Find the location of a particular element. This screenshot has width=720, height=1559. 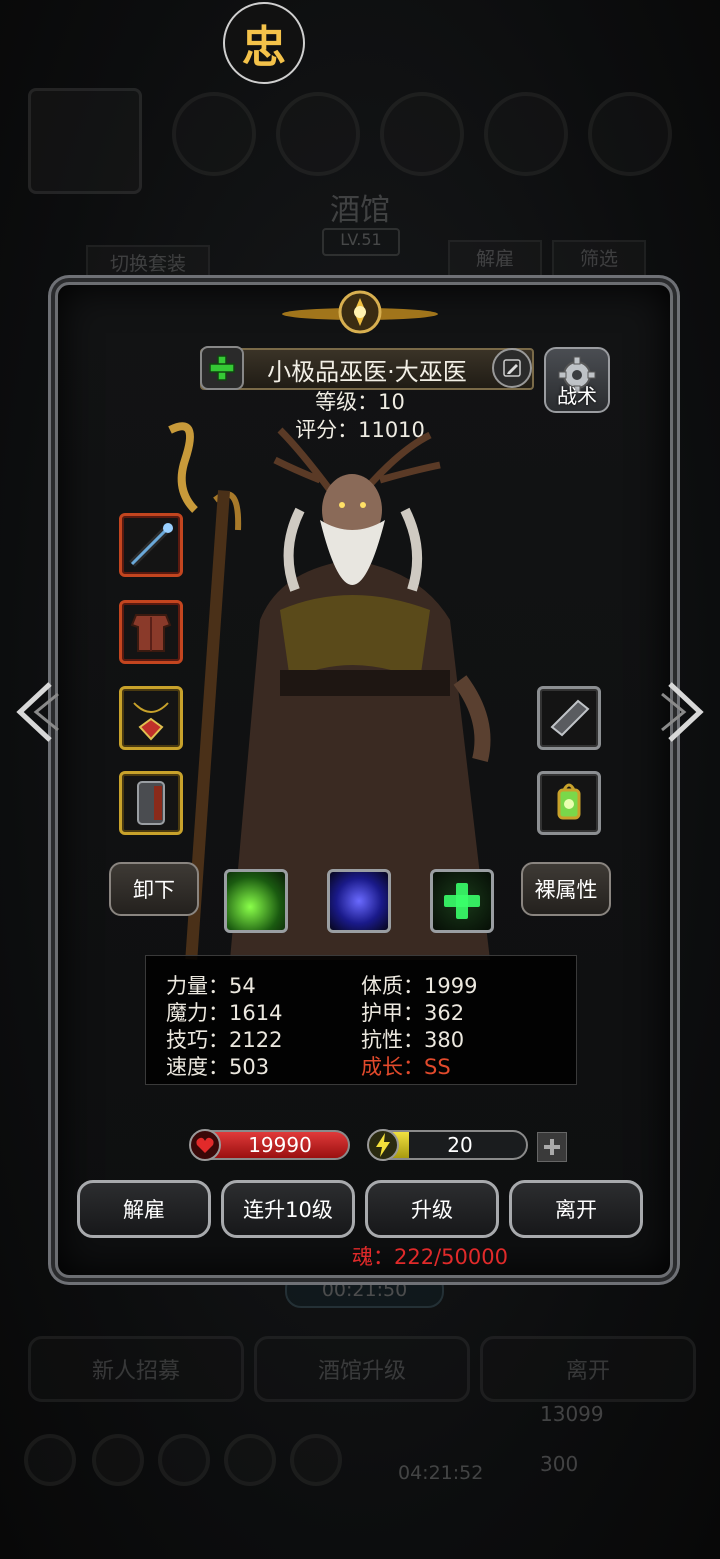

armor-icon is located at coordinates (151, 633).